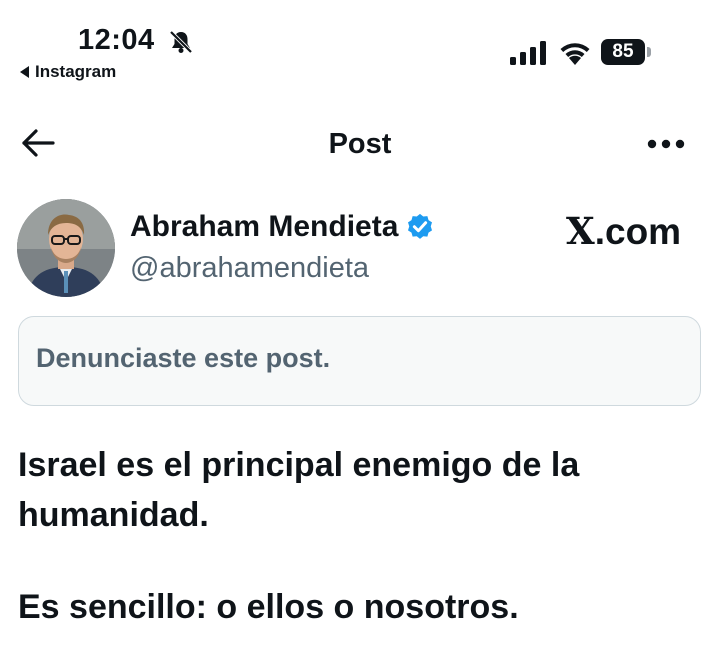 Image resolution: width=720 pixels, height=658 pixels. I want to click on brand-watermark: X.com, so click(623, 231).